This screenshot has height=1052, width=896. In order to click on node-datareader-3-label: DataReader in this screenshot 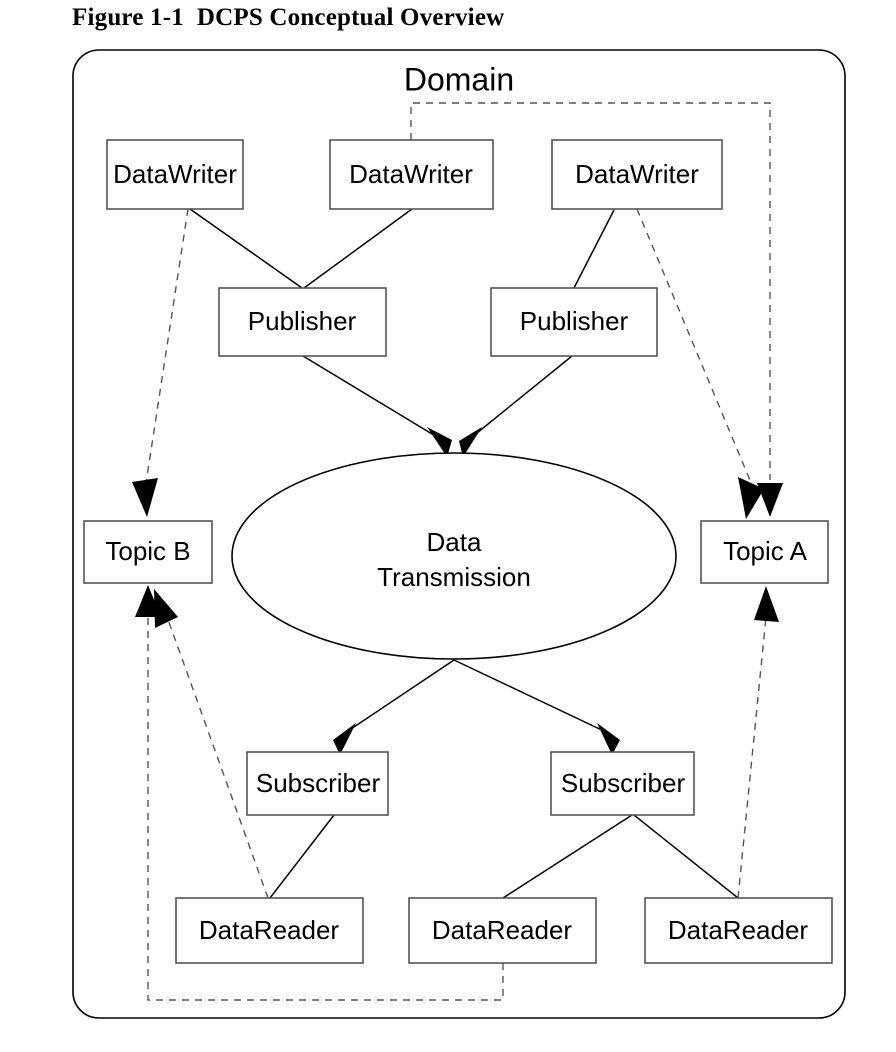, I will do `click(738, 930)`.